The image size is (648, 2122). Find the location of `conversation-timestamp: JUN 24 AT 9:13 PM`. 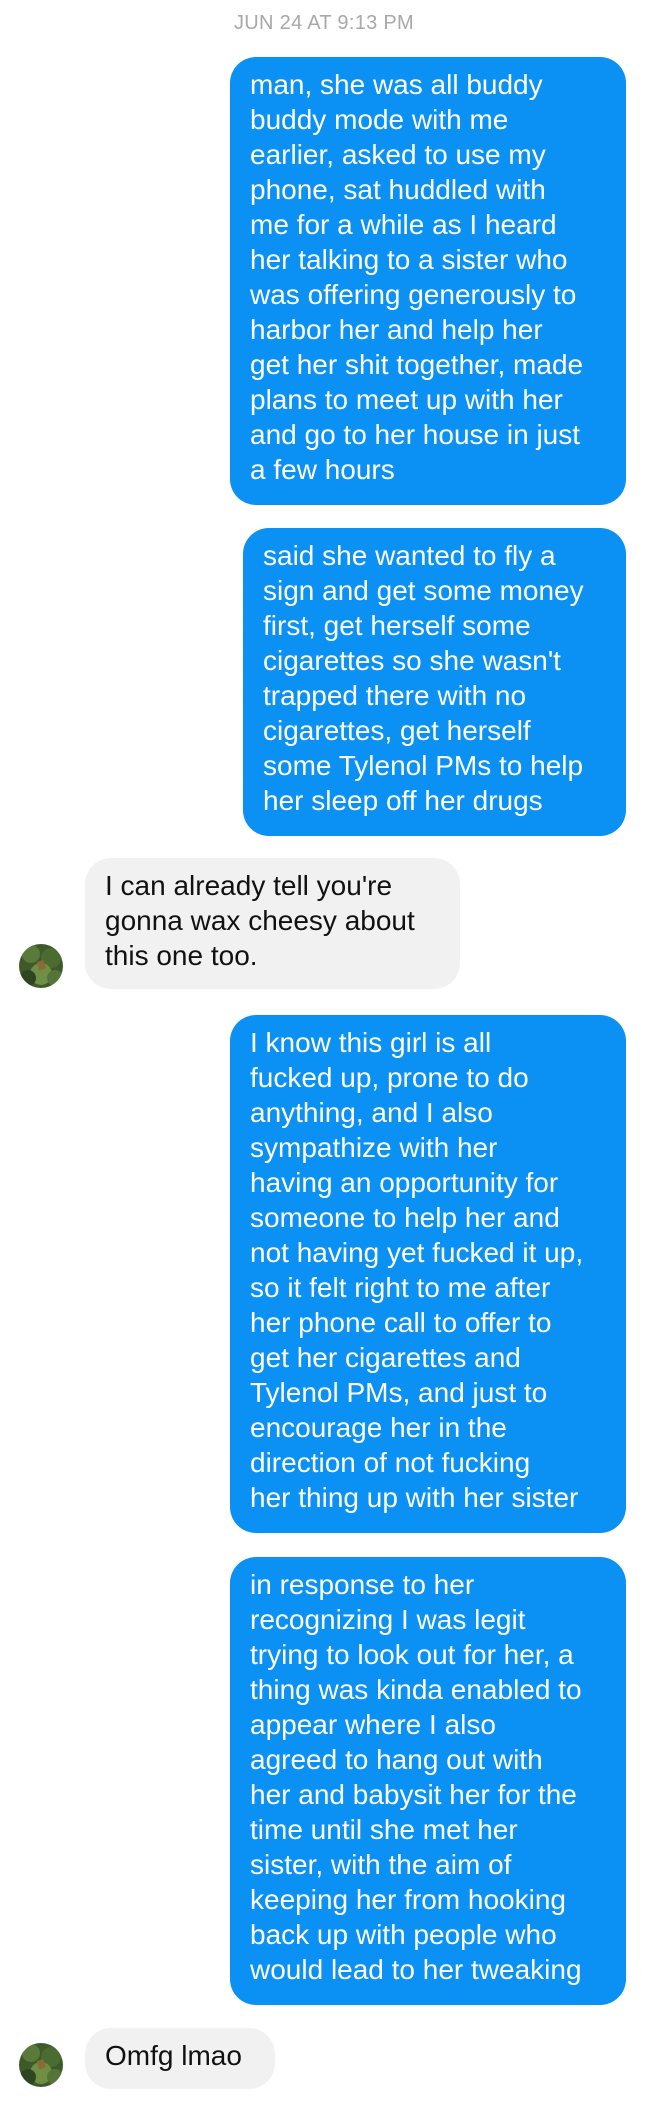

conversation-timestamp: JUN 24 AT 9:13 PM is located at coordinates (324, 23).